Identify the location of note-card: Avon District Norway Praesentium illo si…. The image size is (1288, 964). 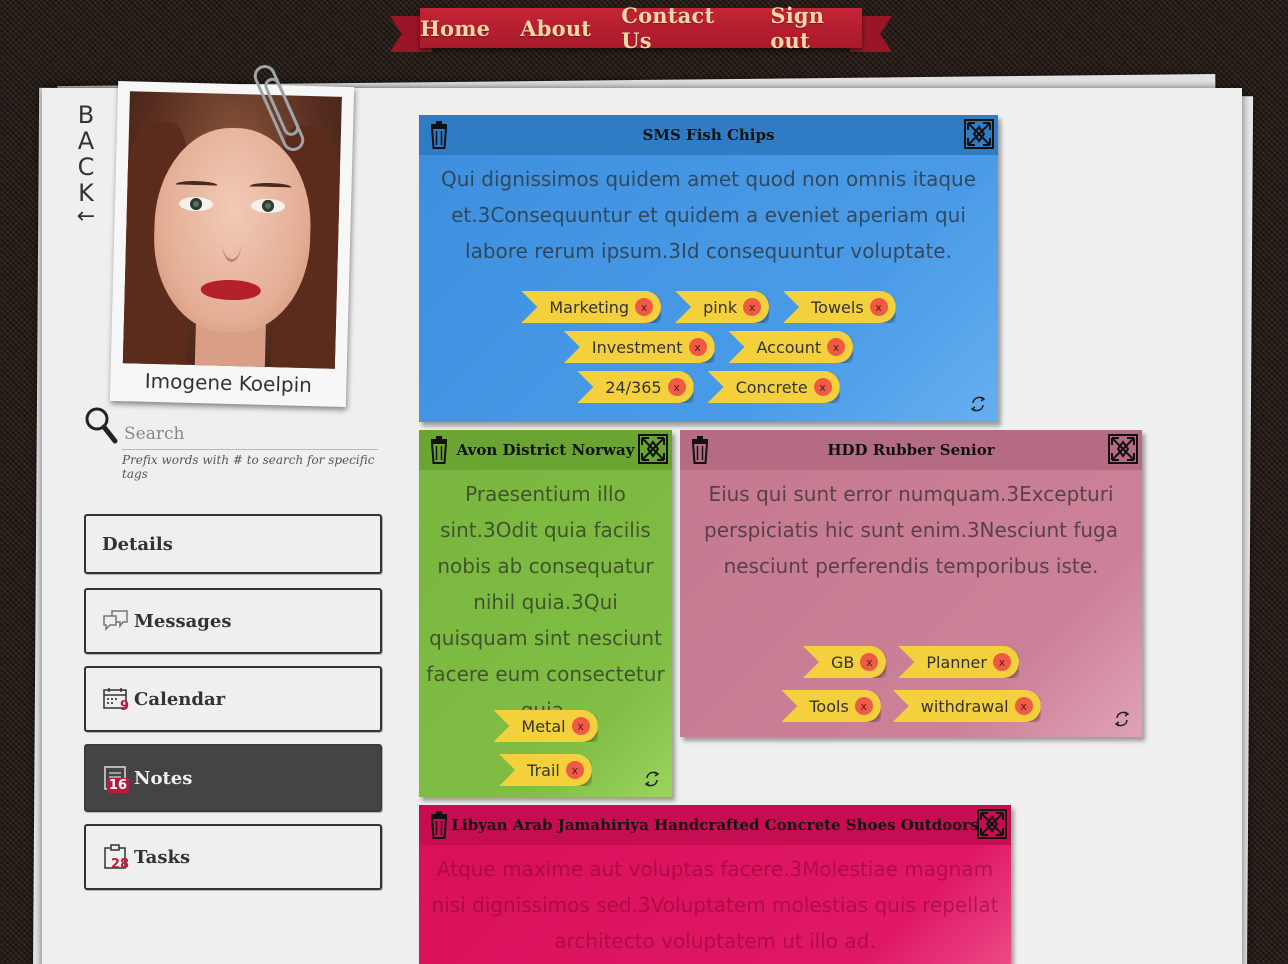
(545, 613).